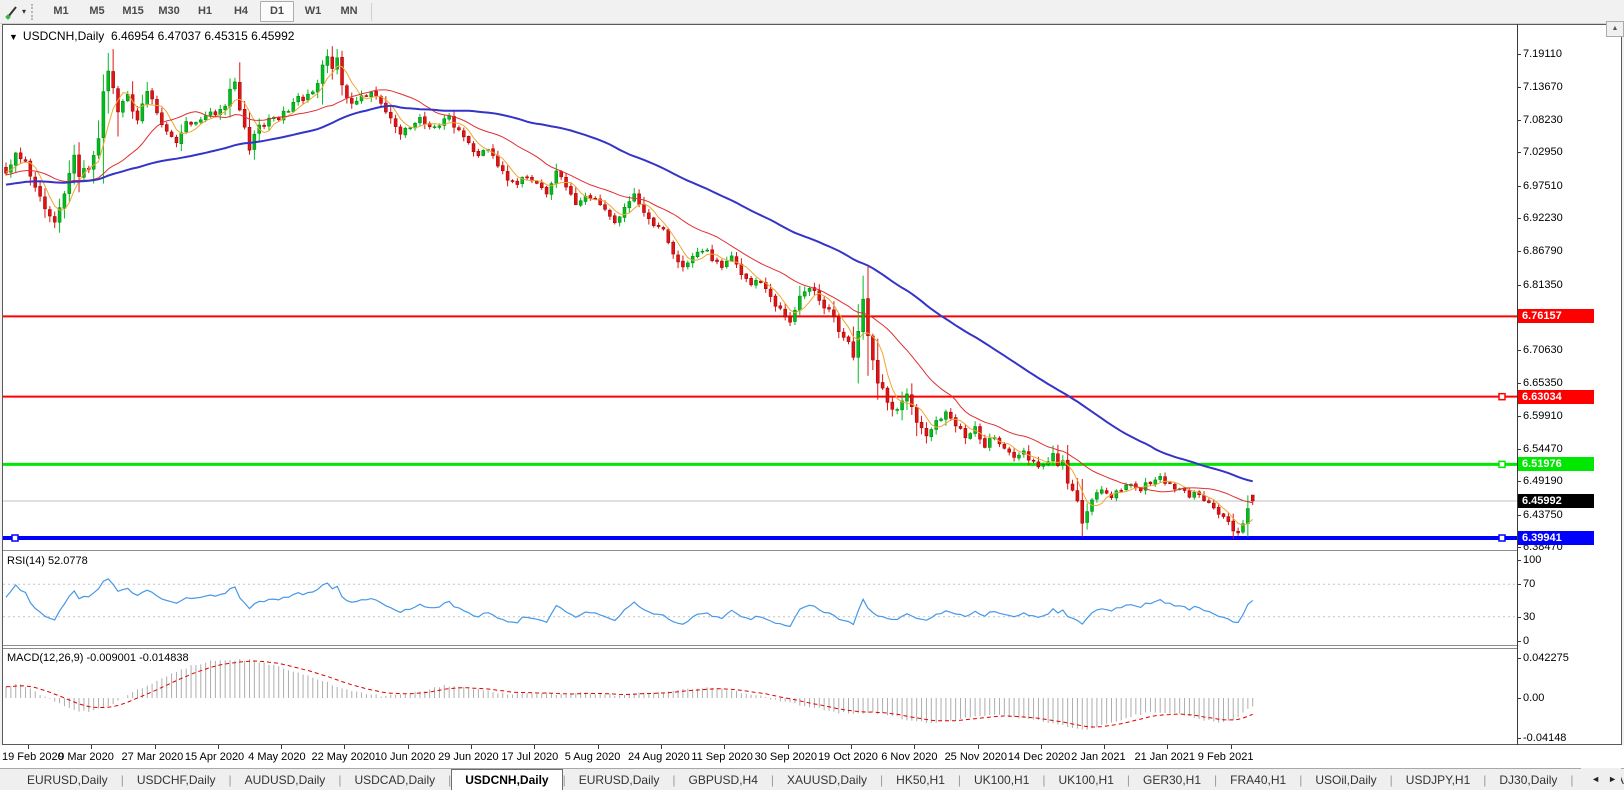 This screenshot has height=790, width=1624. I want to click on date-axis-label: 24 Aug 2020, so click(659, 757).